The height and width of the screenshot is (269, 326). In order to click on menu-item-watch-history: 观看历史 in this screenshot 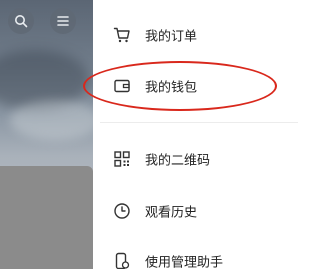, I will do `click(209, 211)`.